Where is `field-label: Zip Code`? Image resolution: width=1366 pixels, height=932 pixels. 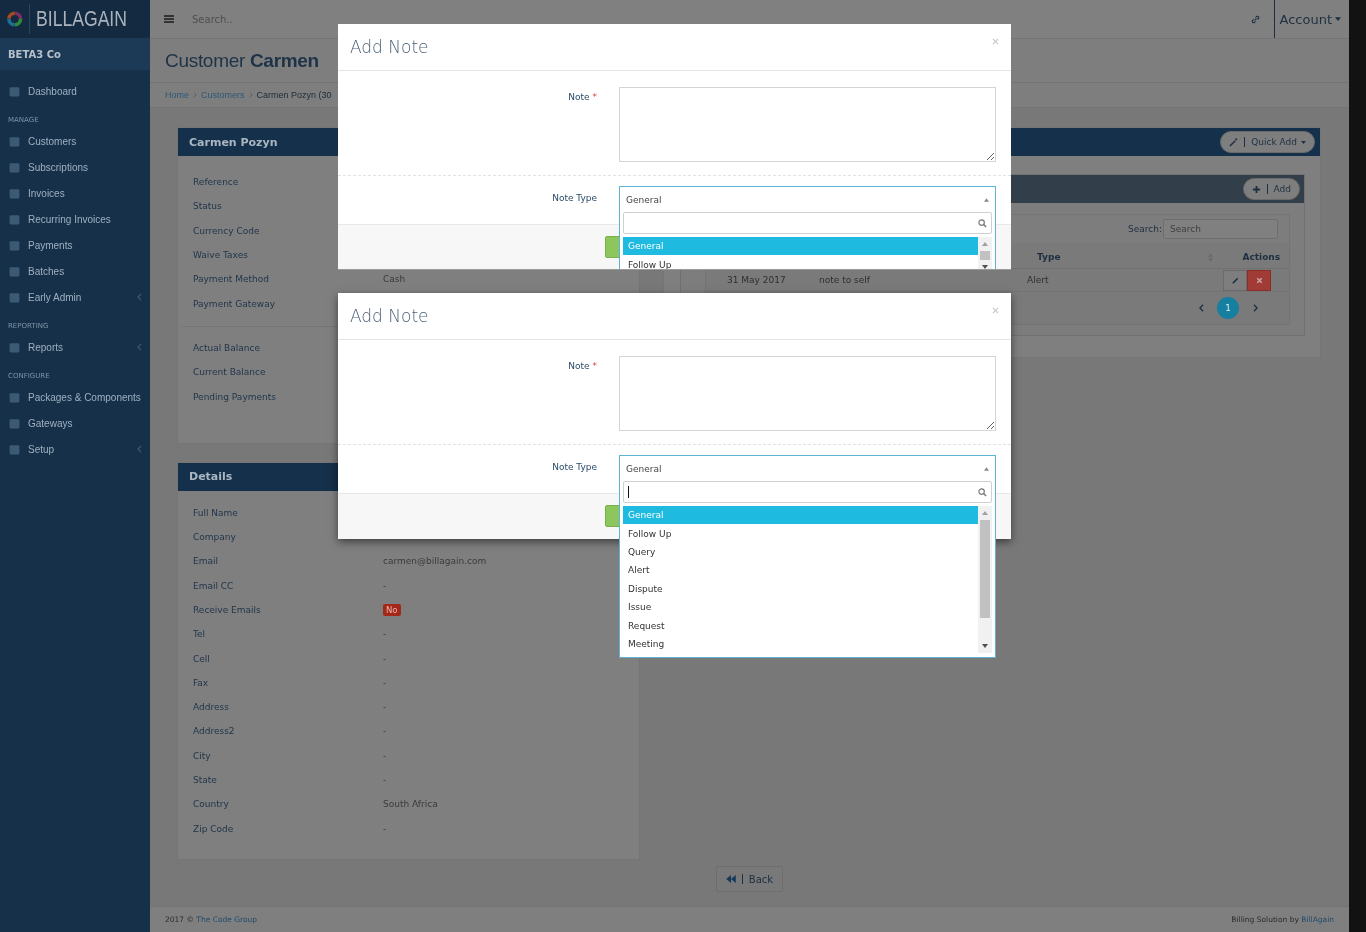 field-label: Zip Code is located at coordinates (214, 828).